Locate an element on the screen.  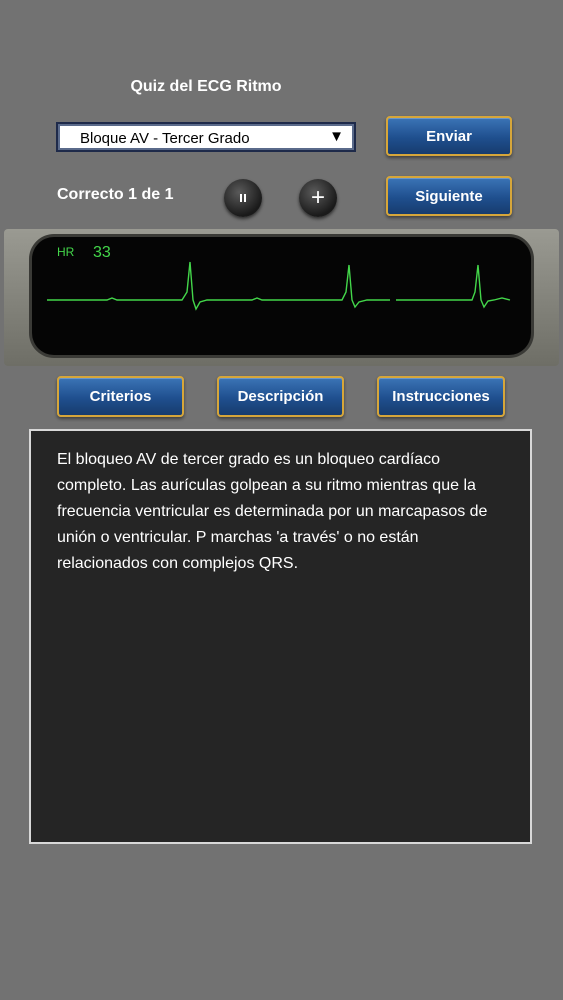
plus-icon: + is located at coordinates (317, 197).